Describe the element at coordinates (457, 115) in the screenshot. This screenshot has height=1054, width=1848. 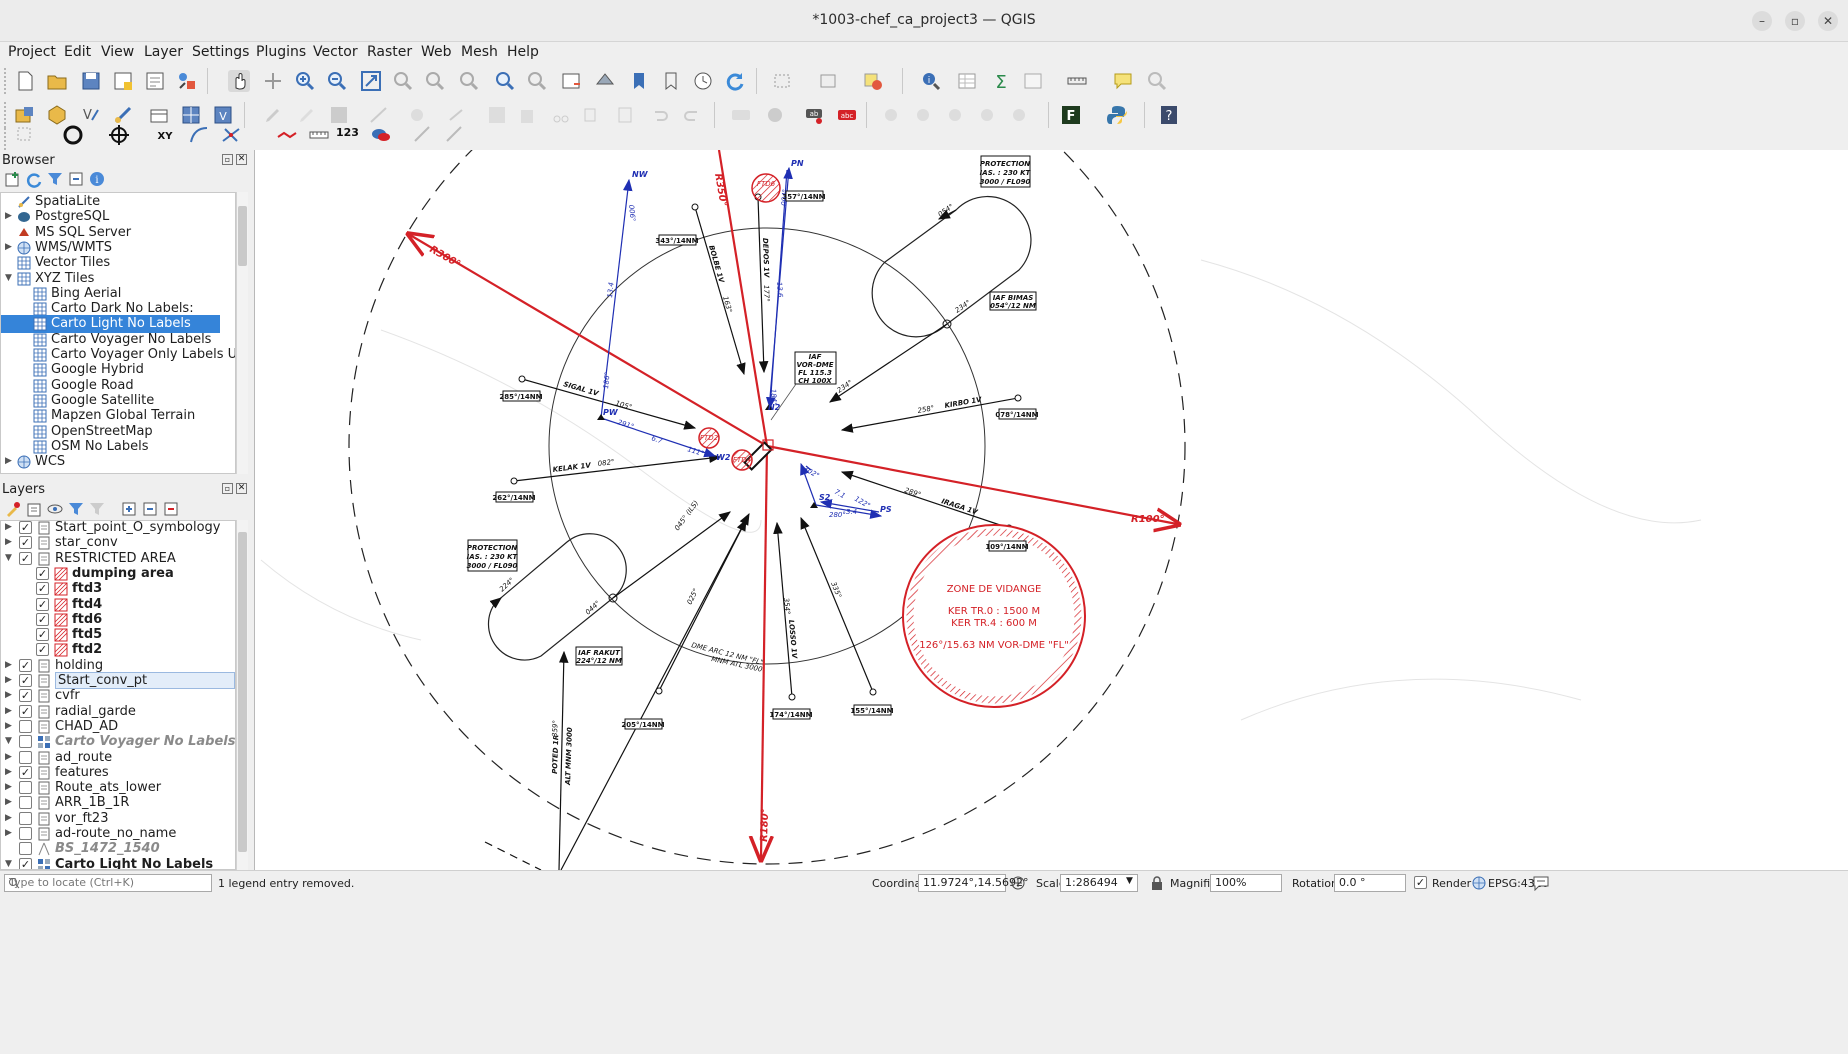
I see `modify-attributes-icon` at that location.